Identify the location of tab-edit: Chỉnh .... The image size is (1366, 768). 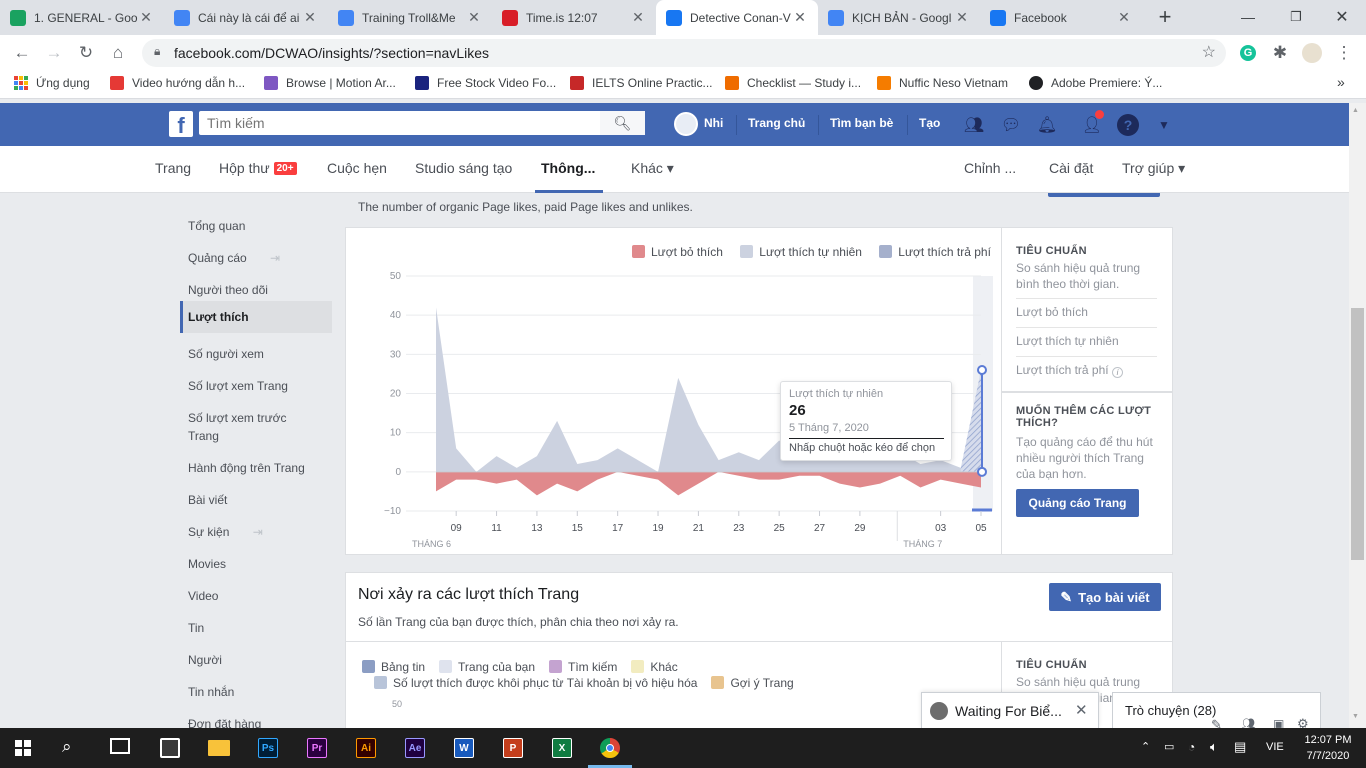
(990, 168).